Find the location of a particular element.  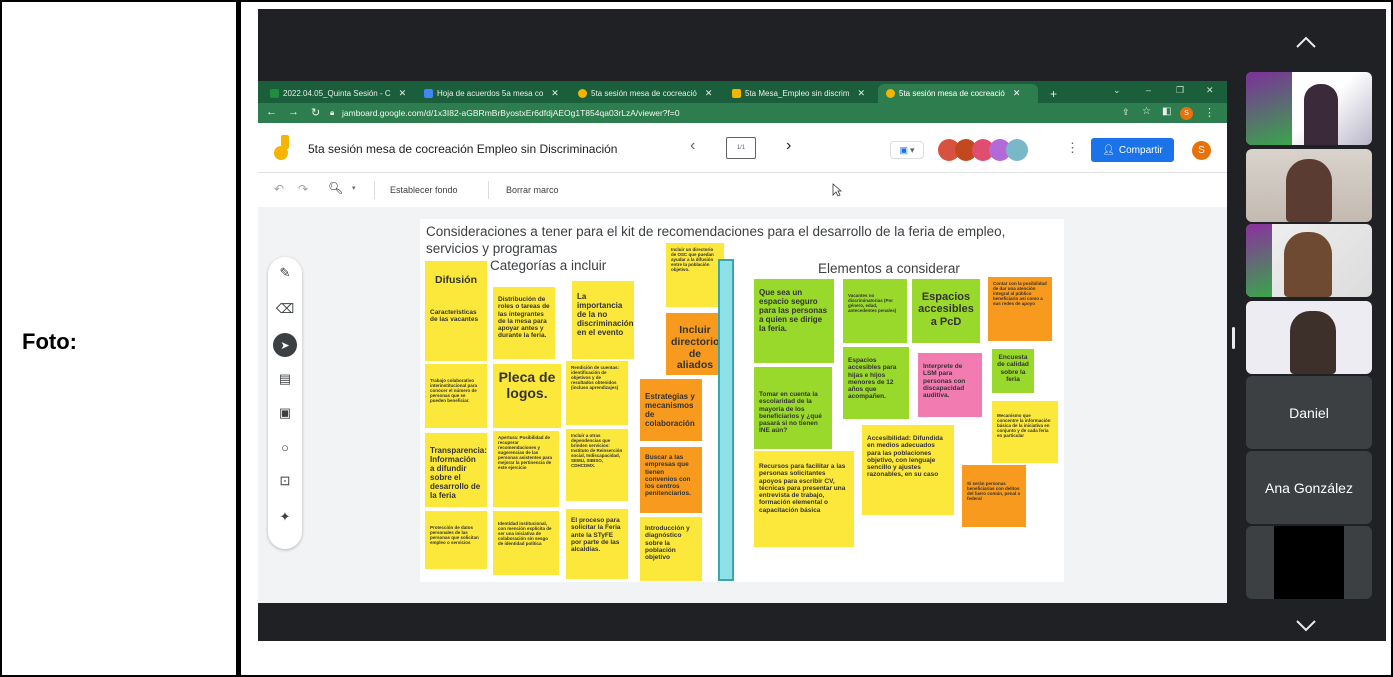

more-options-icon: ⋮ is located at coordinates (1072, 148).